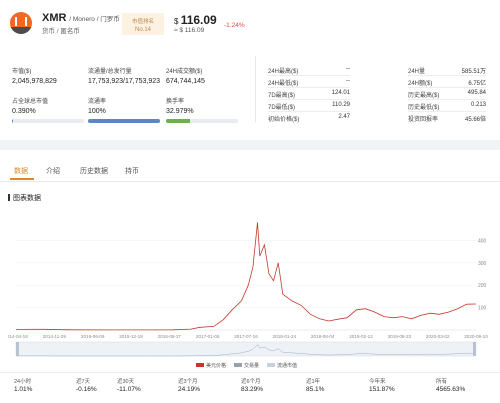 The height and width of the screenshot is (403, 500). I want to click on x-tick-label: 2020-03-02, so click(438, 336).